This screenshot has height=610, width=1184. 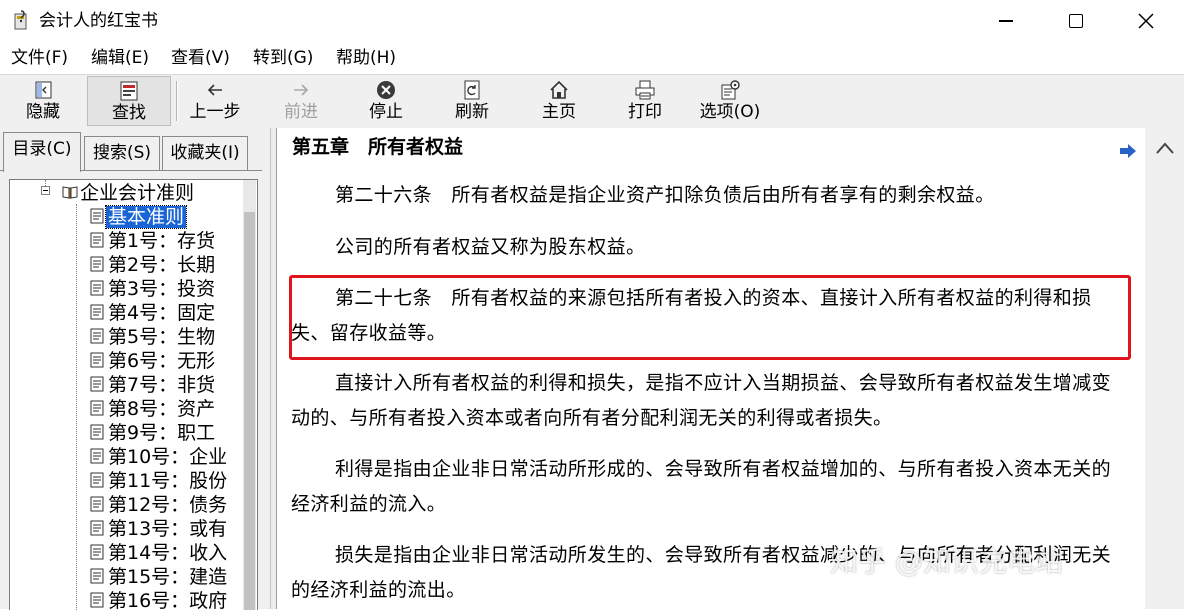 What do you see at coordinates (129, 193) in the screenshot?
I see `tree-item-root: 企业会计准则` at bounding box center [129, 193].